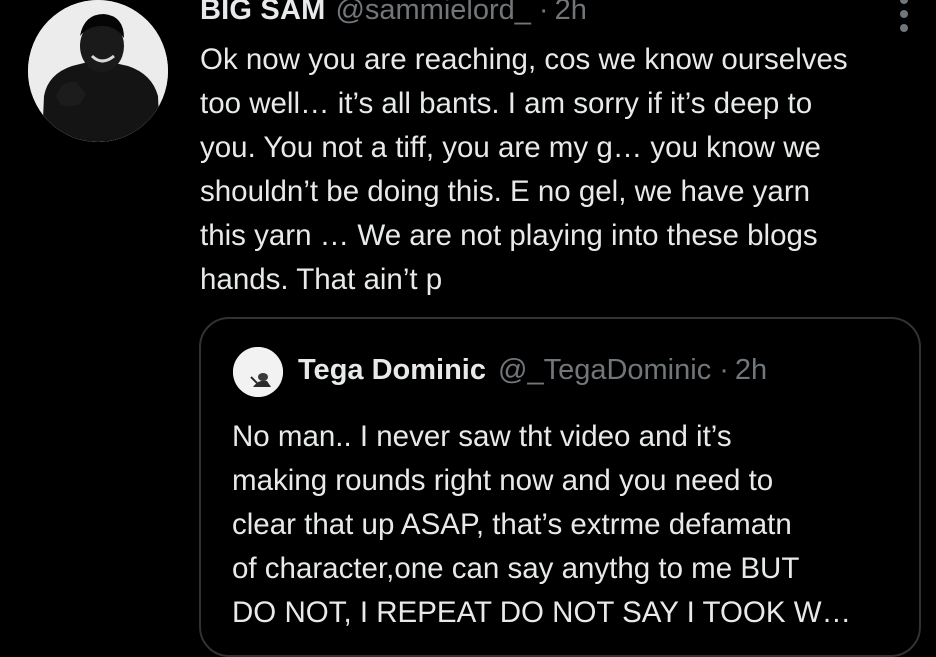 Image resolution: width=936 pixels, height=657 pixels. Describe the element at coordinates (482, 436) in the screenshot. I see `quoted-body-line: No man.. I never saw tht video and it’s` at that location.